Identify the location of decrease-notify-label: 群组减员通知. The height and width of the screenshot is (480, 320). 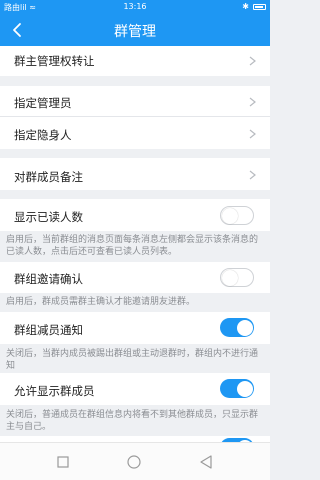
(48, 330).